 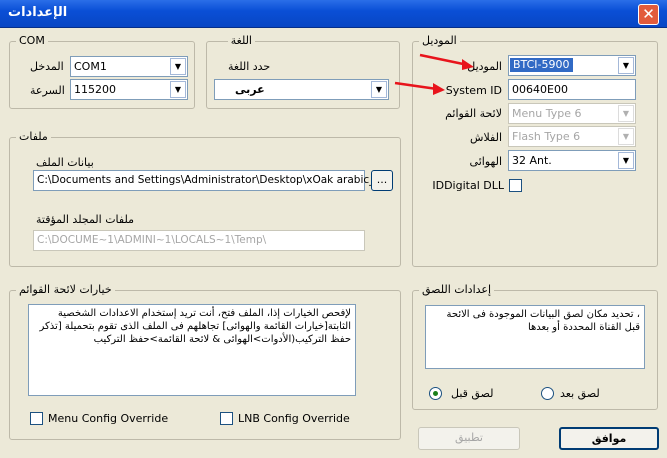 What do you see at coordinates (609, 438) in the screenshot?
I see `ok-button: موافق` at bounding box center [609, 438].